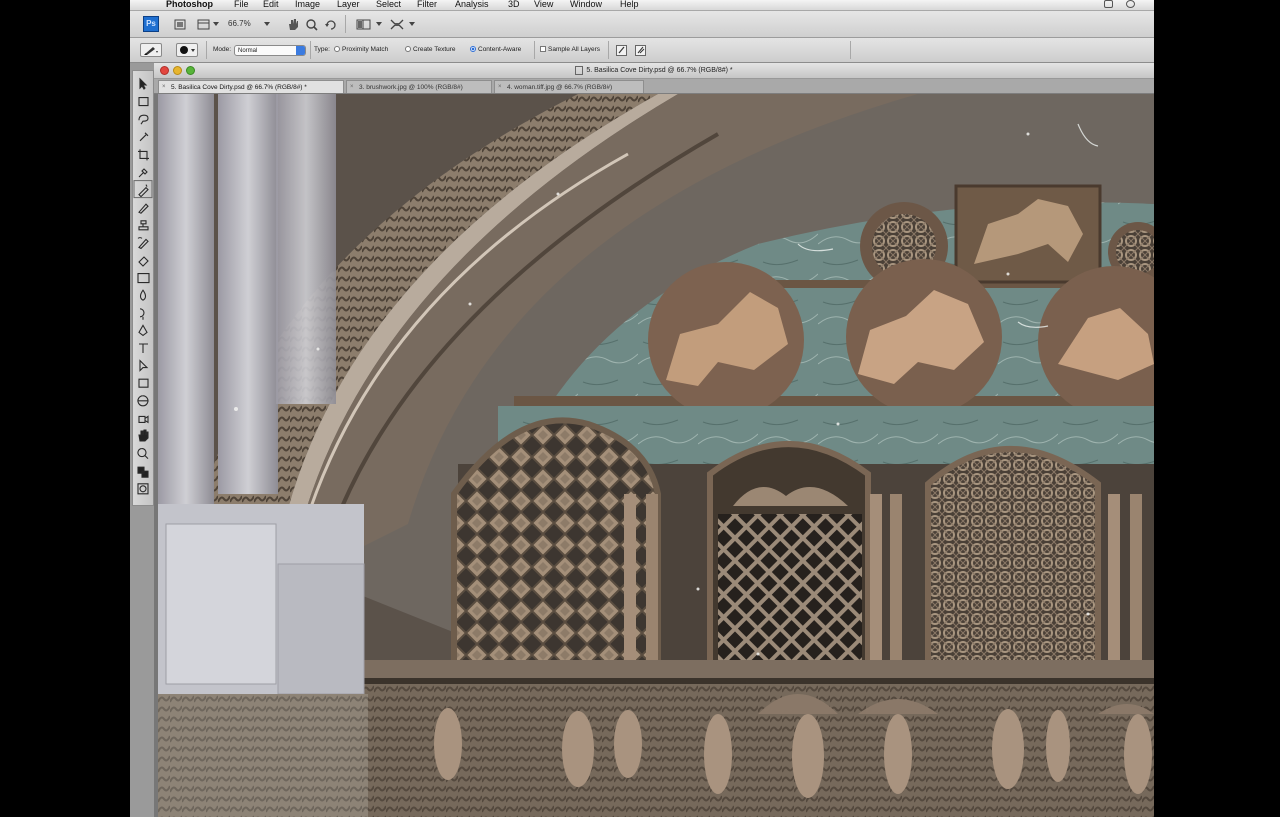 This screenshot has width=1280, height=817. I want to click on menu-analysis: Analysis, so click(472, 4).